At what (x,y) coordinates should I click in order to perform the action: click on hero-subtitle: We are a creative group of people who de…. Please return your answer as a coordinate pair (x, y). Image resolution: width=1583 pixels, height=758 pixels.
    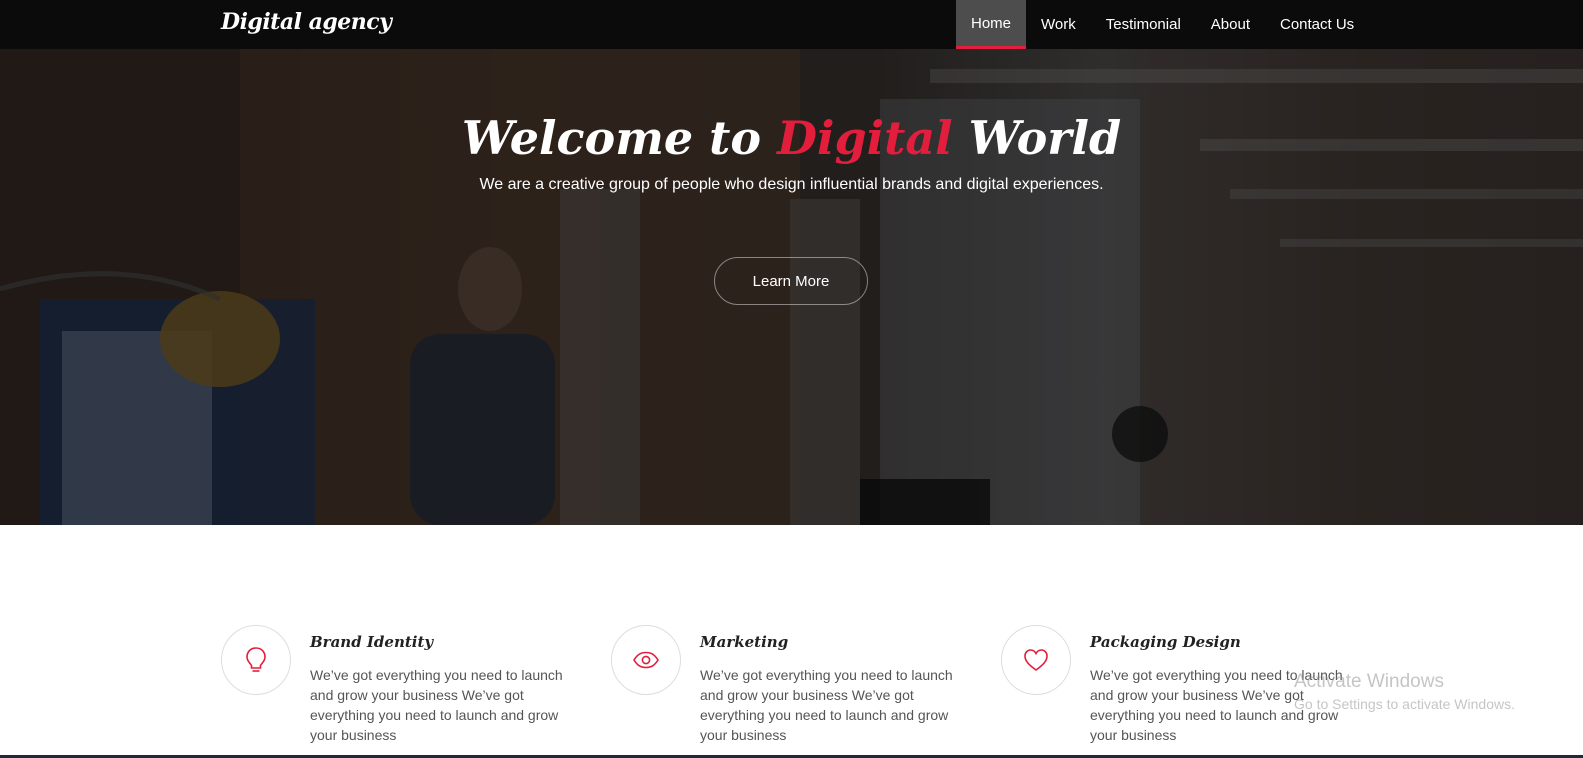
    Looking at the image, I should click on (791, 184).